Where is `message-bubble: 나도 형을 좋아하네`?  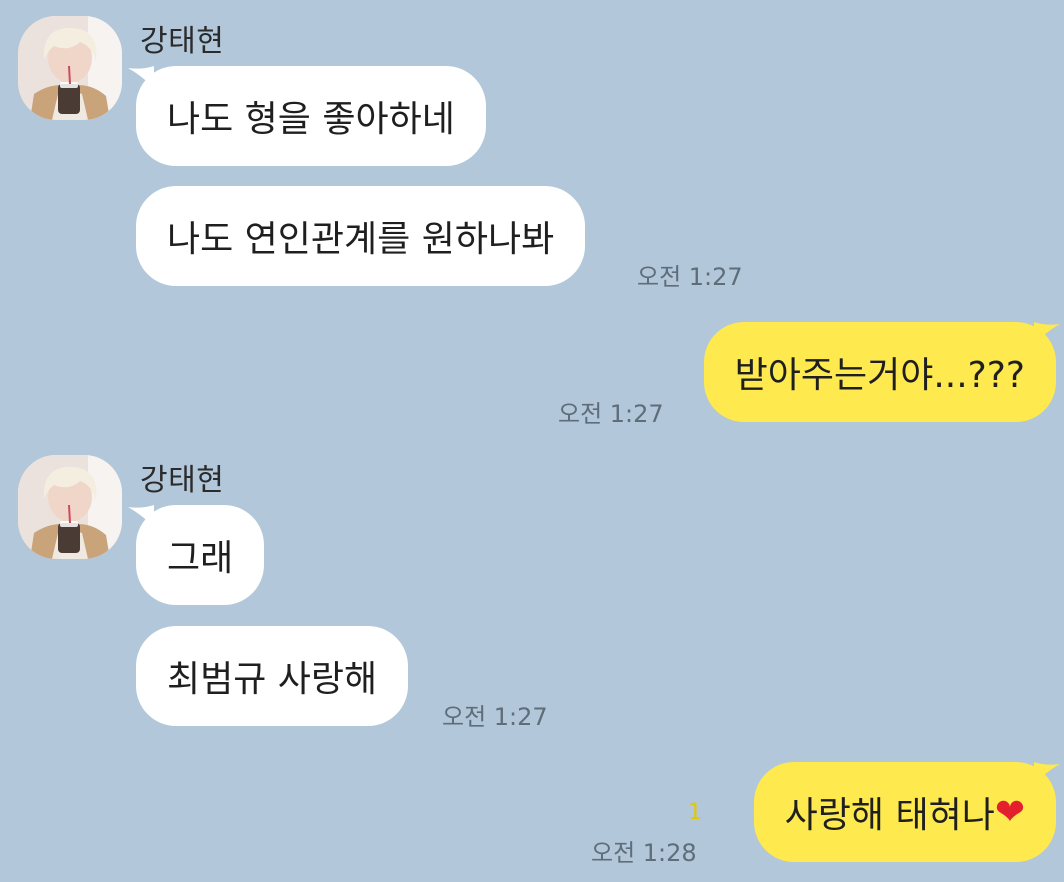
message-bubble: 나도 형을 좋아하네 is located at coordinates (311, 116).